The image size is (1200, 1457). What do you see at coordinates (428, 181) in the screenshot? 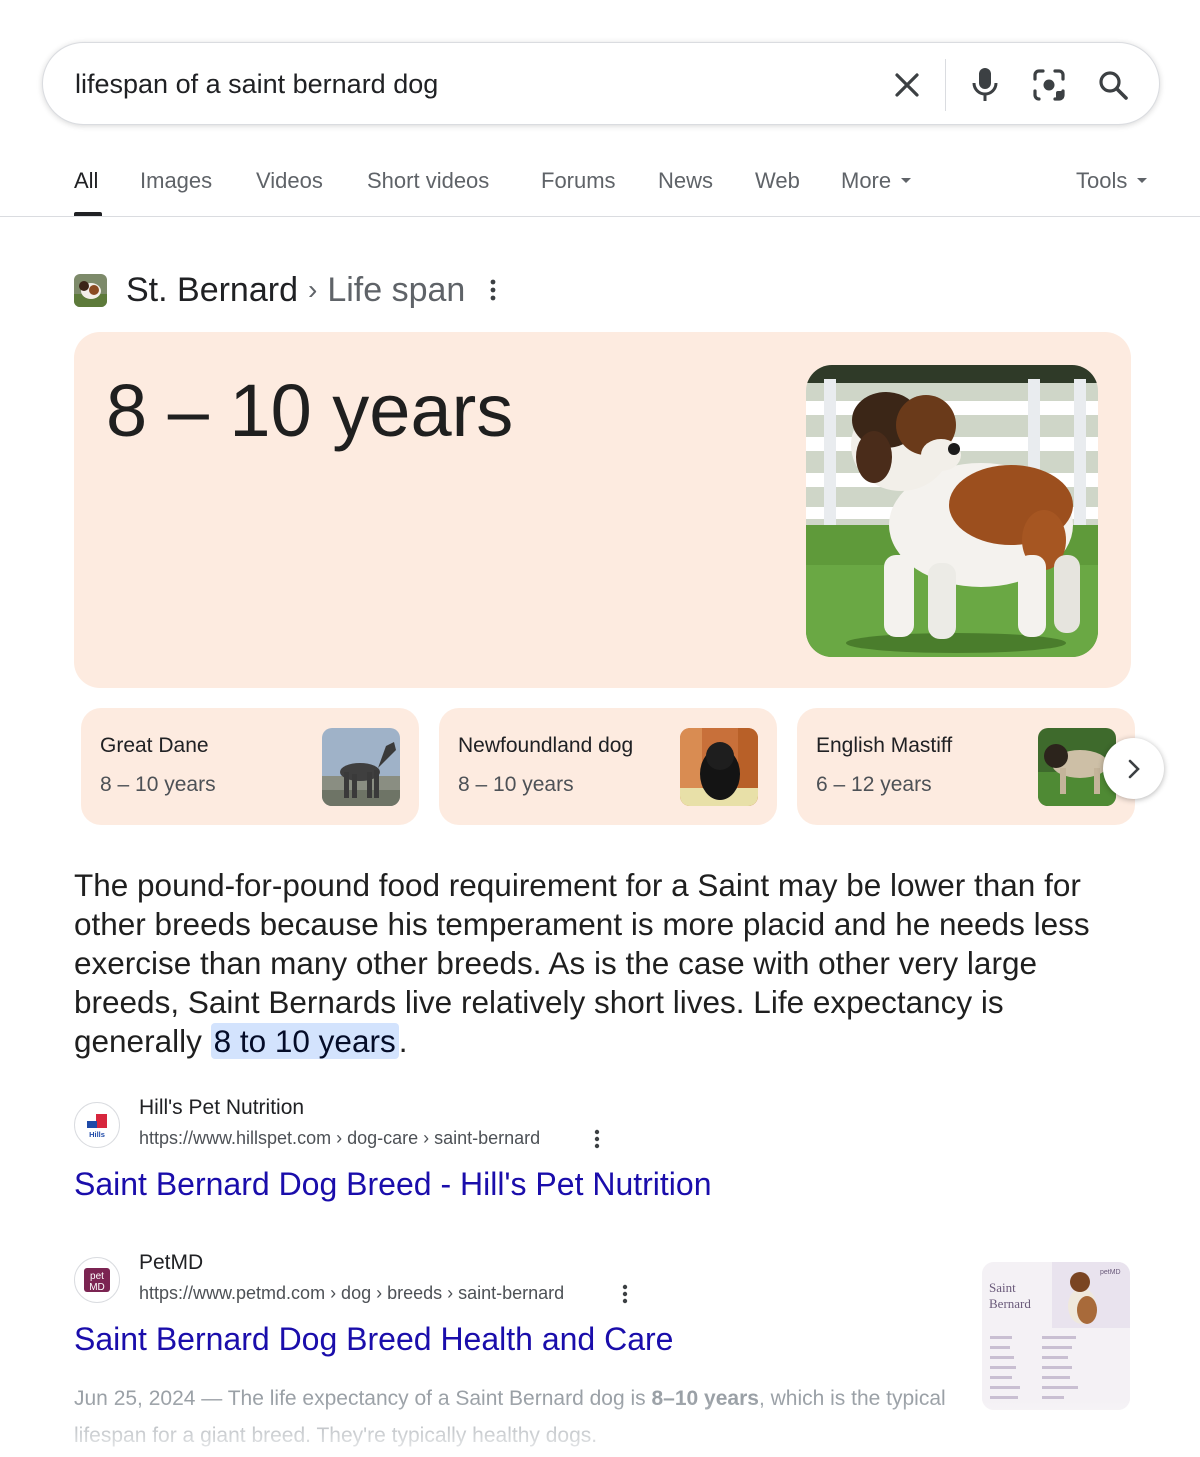
I see `tab-short-videos: Short videos` at bounding box center [428, 181].